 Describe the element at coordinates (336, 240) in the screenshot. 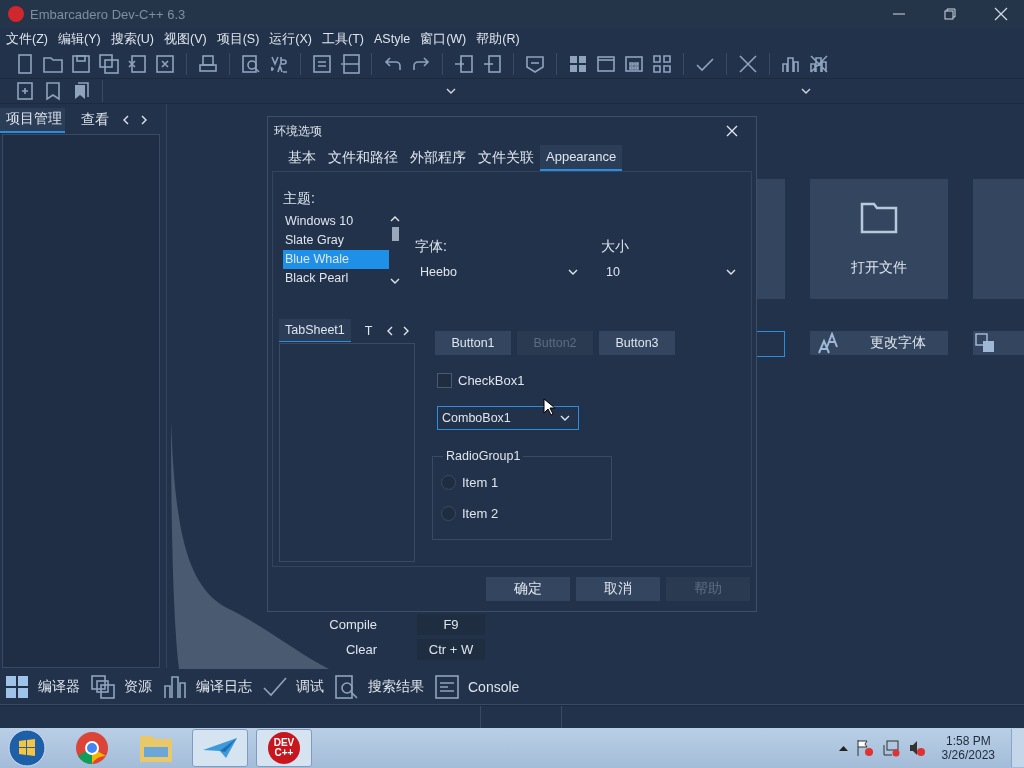

I see `theme-list-item: Slate Gray` at that location.